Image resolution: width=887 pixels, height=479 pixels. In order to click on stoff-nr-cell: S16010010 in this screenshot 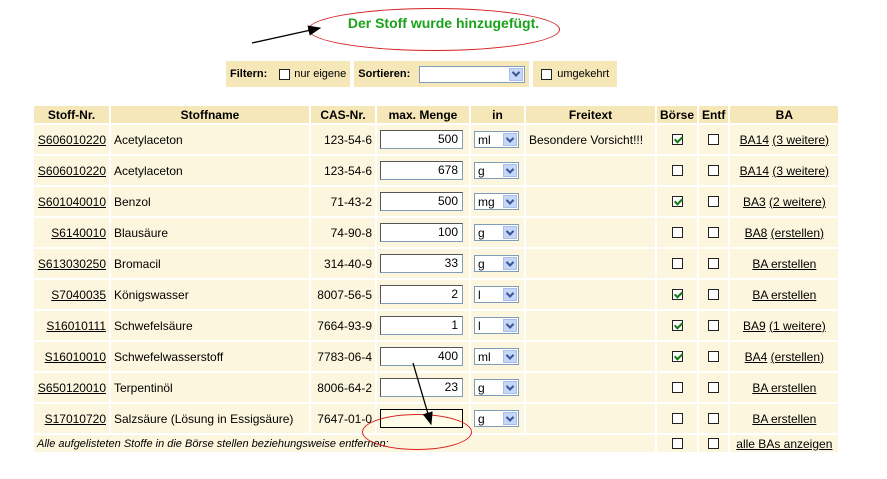, I will do `click(71, 356)`.